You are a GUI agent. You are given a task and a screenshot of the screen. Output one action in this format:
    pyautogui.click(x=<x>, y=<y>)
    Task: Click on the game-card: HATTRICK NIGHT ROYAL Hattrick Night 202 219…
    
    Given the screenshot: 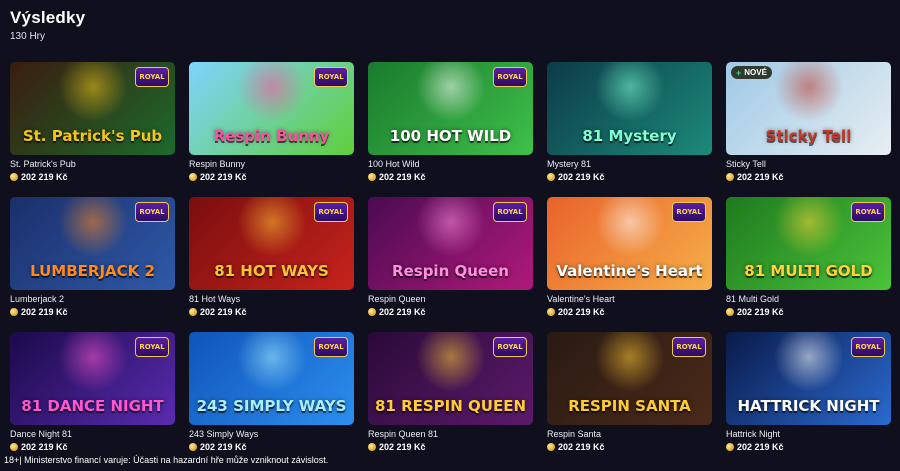 What is the action you would take?
    pyautogui.click(x=808, y=399)
    